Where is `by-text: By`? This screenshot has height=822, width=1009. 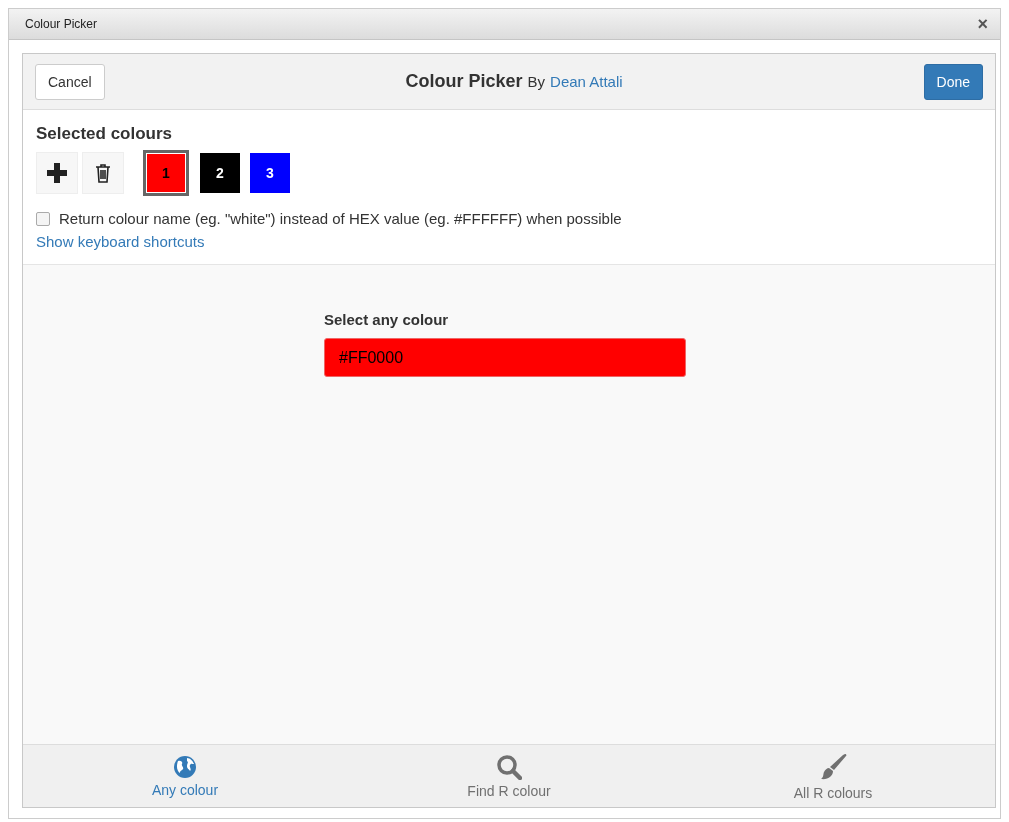 by-text: By is located at coordinates (536, 81).